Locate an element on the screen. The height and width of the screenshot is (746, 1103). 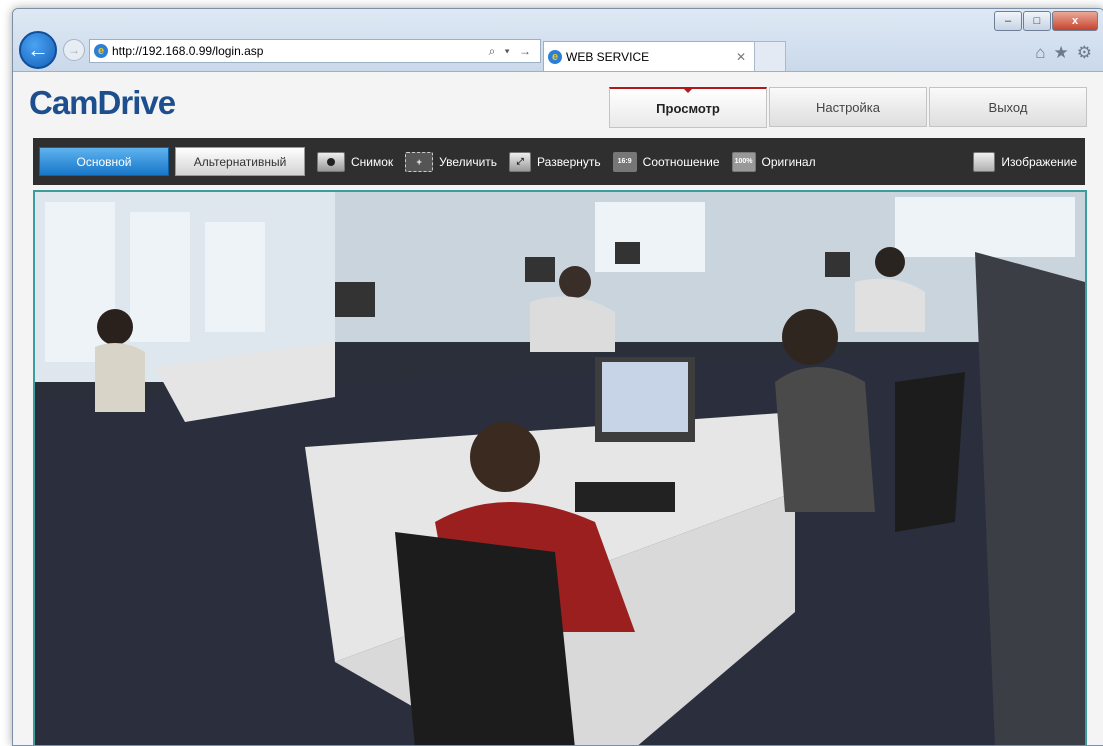
expand-label: Развернуть is located at coordinates (569, 161).